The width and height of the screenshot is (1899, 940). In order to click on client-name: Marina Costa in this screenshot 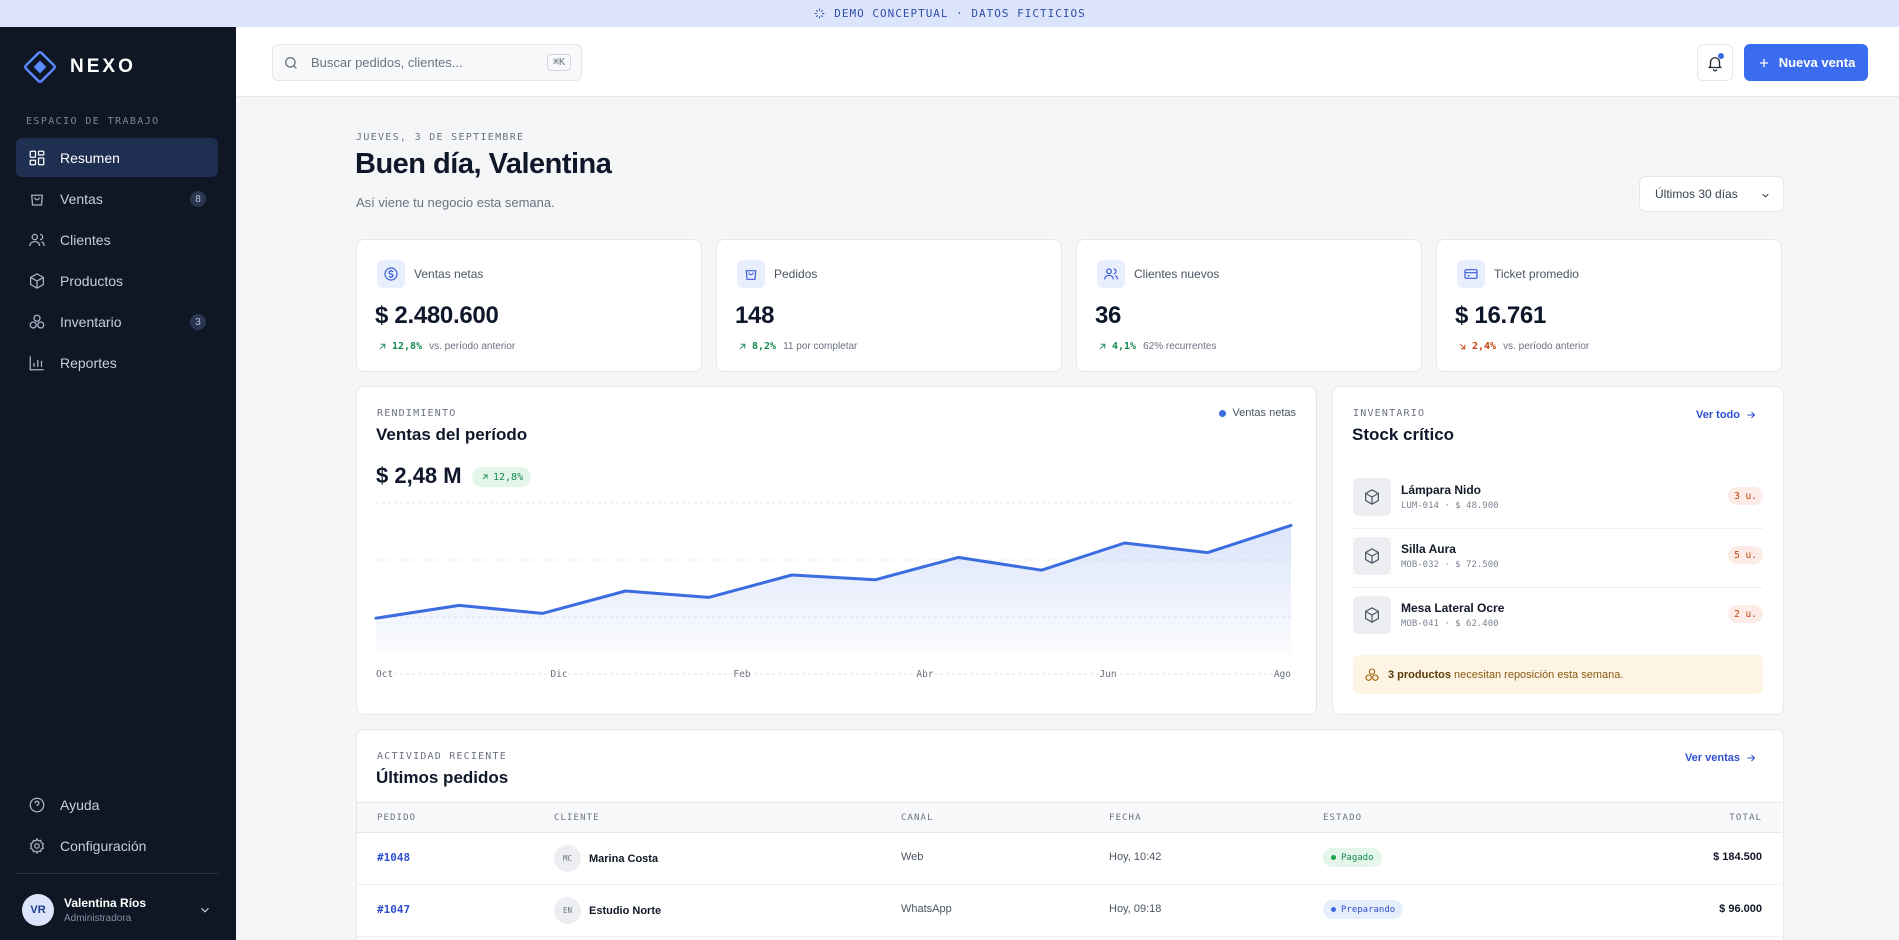, I will do `click(624, 858)`.